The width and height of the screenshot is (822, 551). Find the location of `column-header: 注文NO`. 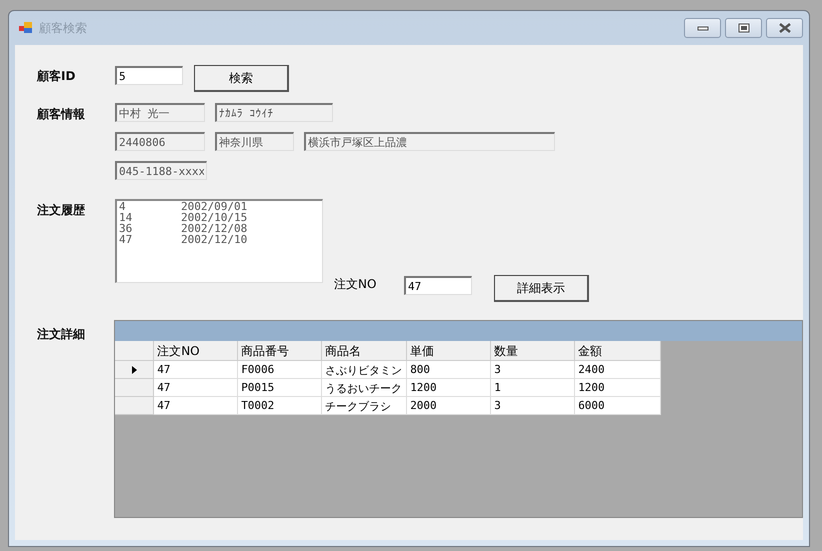

column-header: 注文NO is located at coordinates (196, 351).